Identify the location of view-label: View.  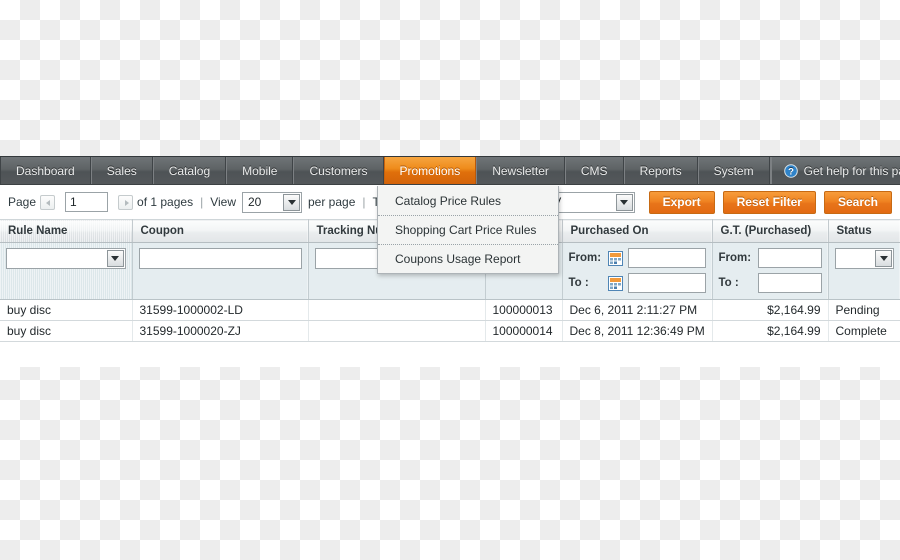
(223, 202).